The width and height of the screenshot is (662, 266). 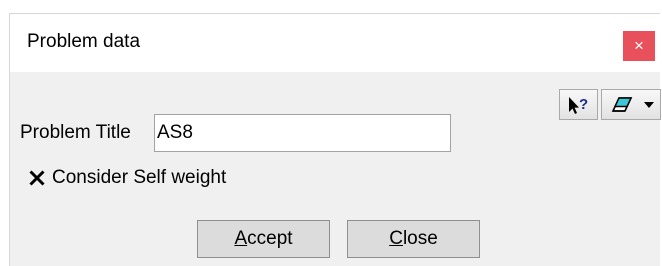 What do you see at coordinates (420, 238) in the screenshot?
I see `close-label: lose` at bounding box center [420, 238].